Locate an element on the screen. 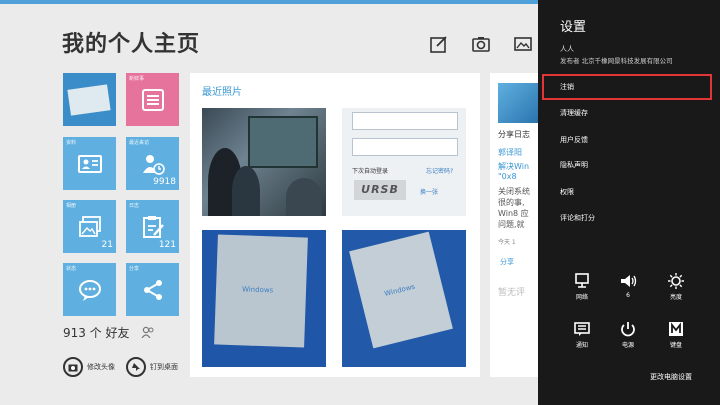 The height and width of the screenshot is (405, 720). album-icon is located at coordinates (89, 226).